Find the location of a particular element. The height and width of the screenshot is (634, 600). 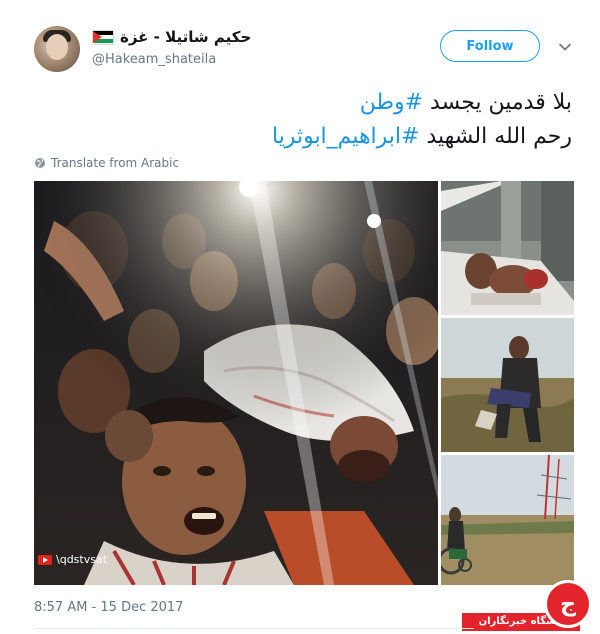

news-club-emblem: ج is located at coordinates (568, 604).